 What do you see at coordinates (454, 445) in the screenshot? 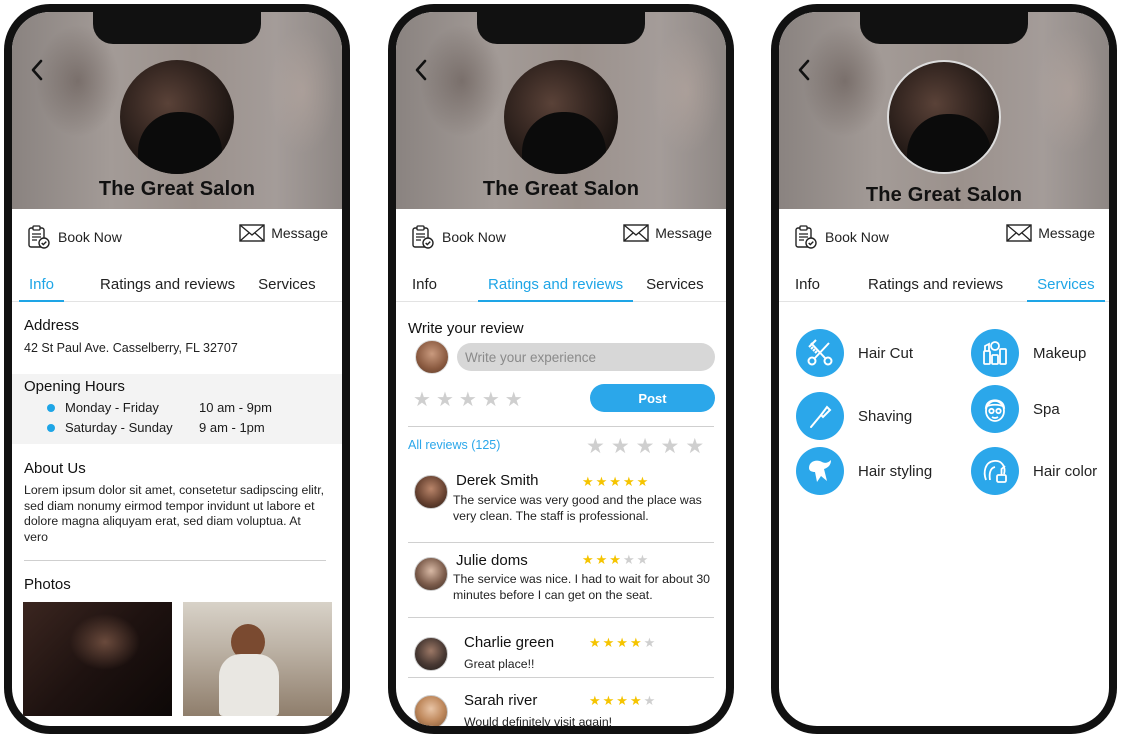
I see `all-reviews-link: All reviews (125)` at bounding box center [454, 445].